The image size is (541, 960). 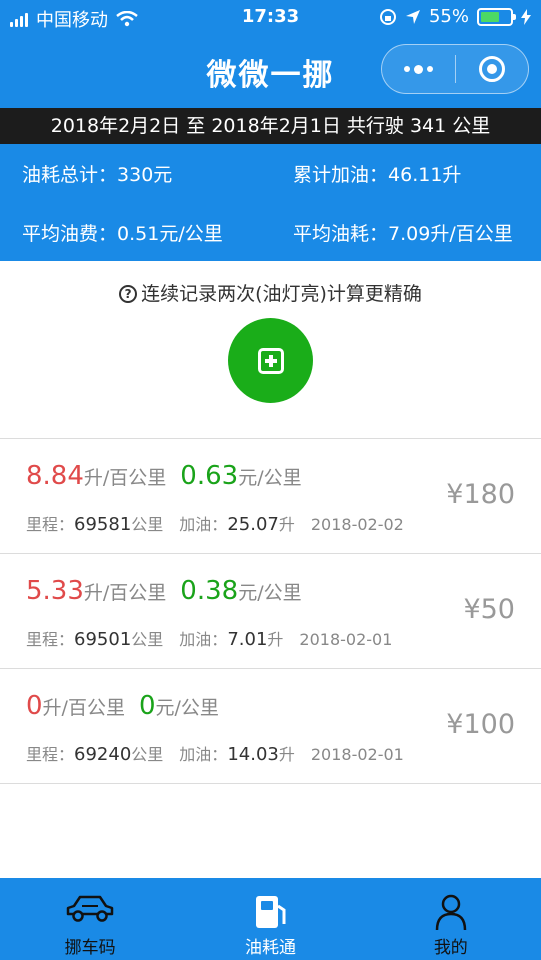 I want to click on fuel-value: 7.01, so click(x=247, y=639).